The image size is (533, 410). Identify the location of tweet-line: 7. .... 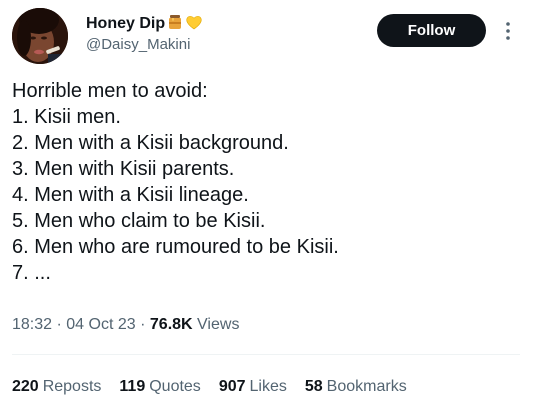
(31, 273).